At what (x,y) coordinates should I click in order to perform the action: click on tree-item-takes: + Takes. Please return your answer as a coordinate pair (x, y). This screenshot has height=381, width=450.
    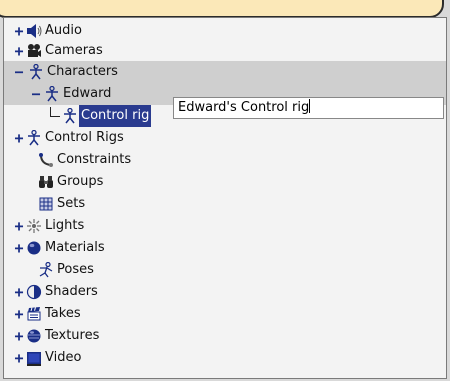
    Looking at the image, I should click on (225, 314).